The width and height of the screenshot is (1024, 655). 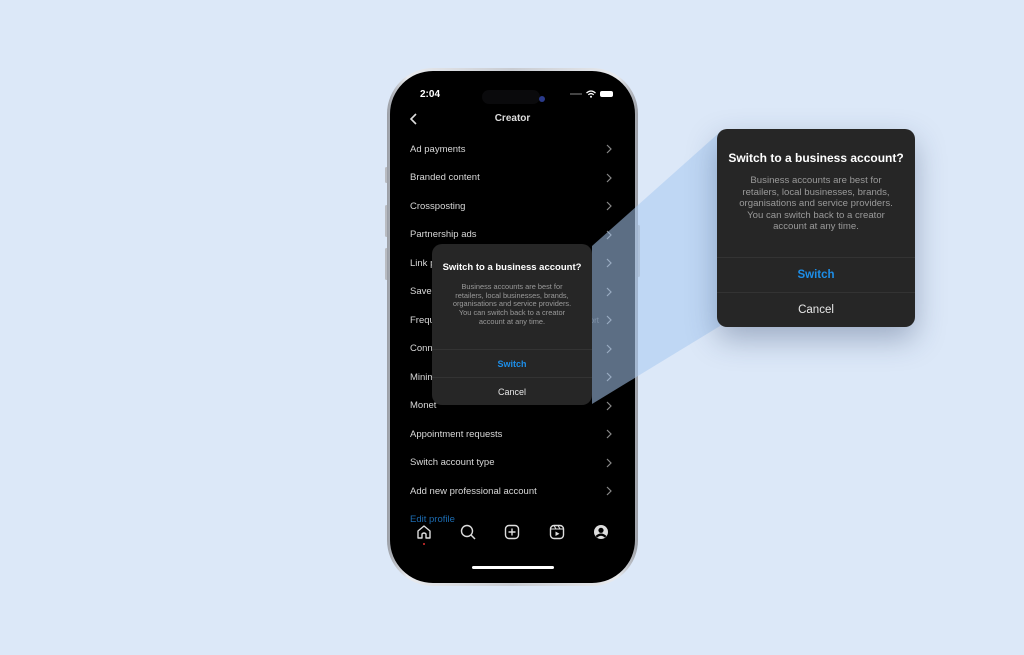 I want to click on dialog-body-line: retailers, local businesses, brands,, so click(x=816, y=192).